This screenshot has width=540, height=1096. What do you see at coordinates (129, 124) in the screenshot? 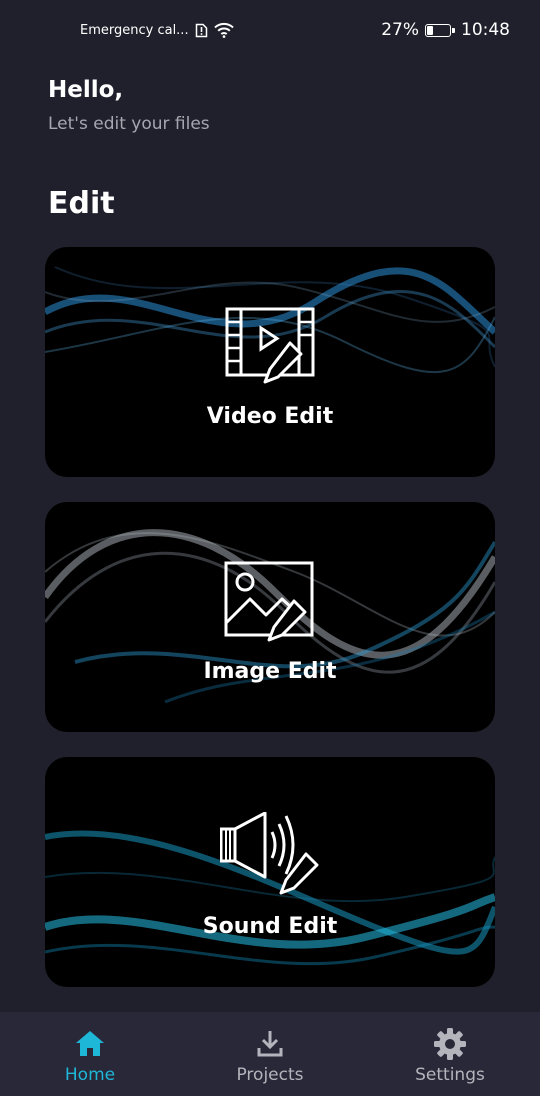
I see `greeting-subtitle: Let's edit your files` at bounding box center [129, 124].